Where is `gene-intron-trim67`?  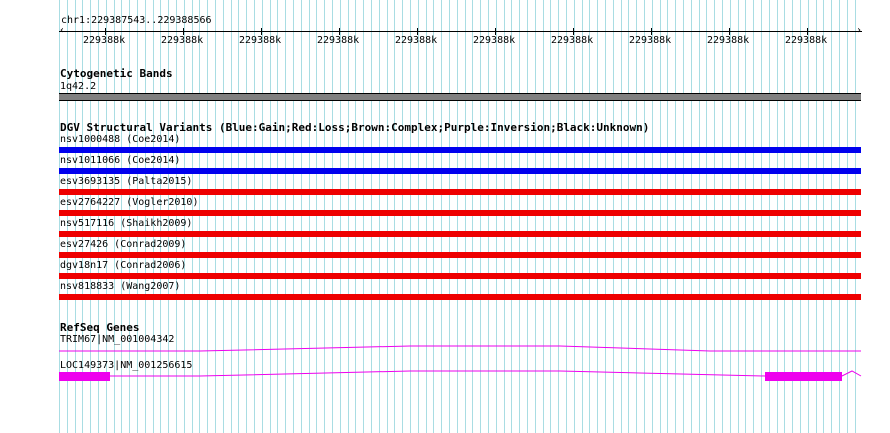
gene-intron-trim67 is located at coordinates (460, 348).